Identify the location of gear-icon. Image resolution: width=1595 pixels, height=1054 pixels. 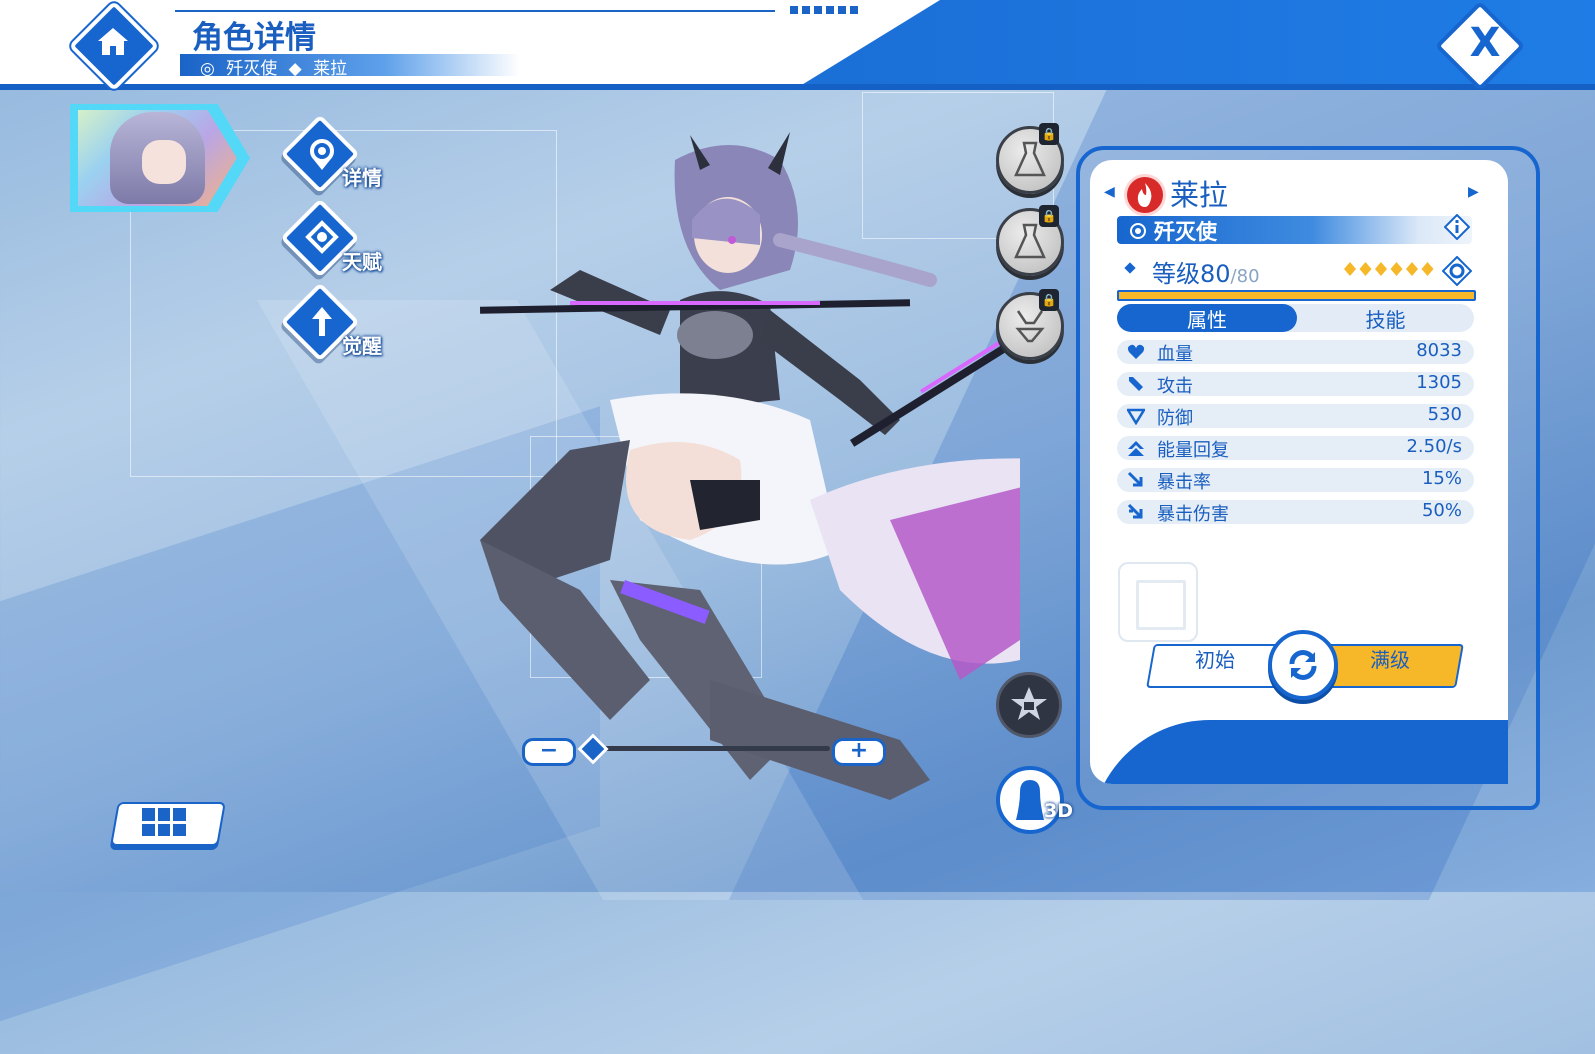
(1457, 271).